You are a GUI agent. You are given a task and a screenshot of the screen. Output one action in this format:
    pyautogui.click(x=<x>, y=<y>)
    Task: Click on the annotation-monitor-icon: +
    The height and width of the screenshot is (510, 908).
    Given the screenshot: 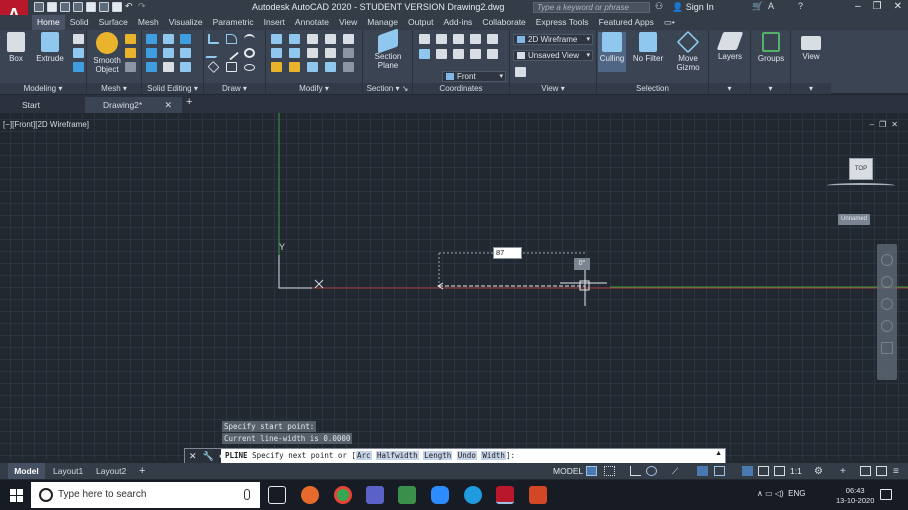 What is the action you would take?
    pyautogui.click(x=845, y=471)
    